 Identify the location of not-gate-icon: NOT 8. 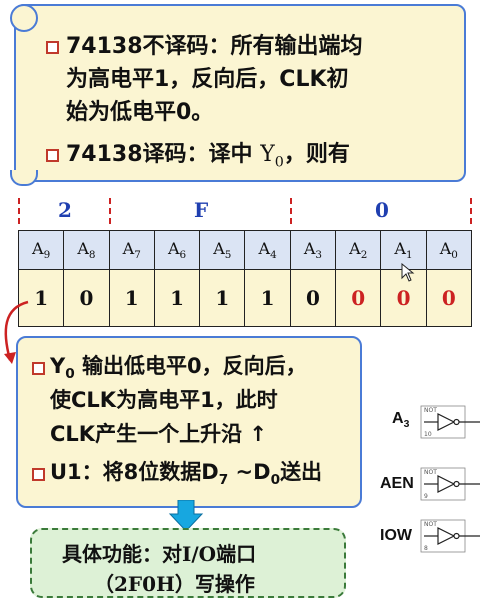
(450, 536).